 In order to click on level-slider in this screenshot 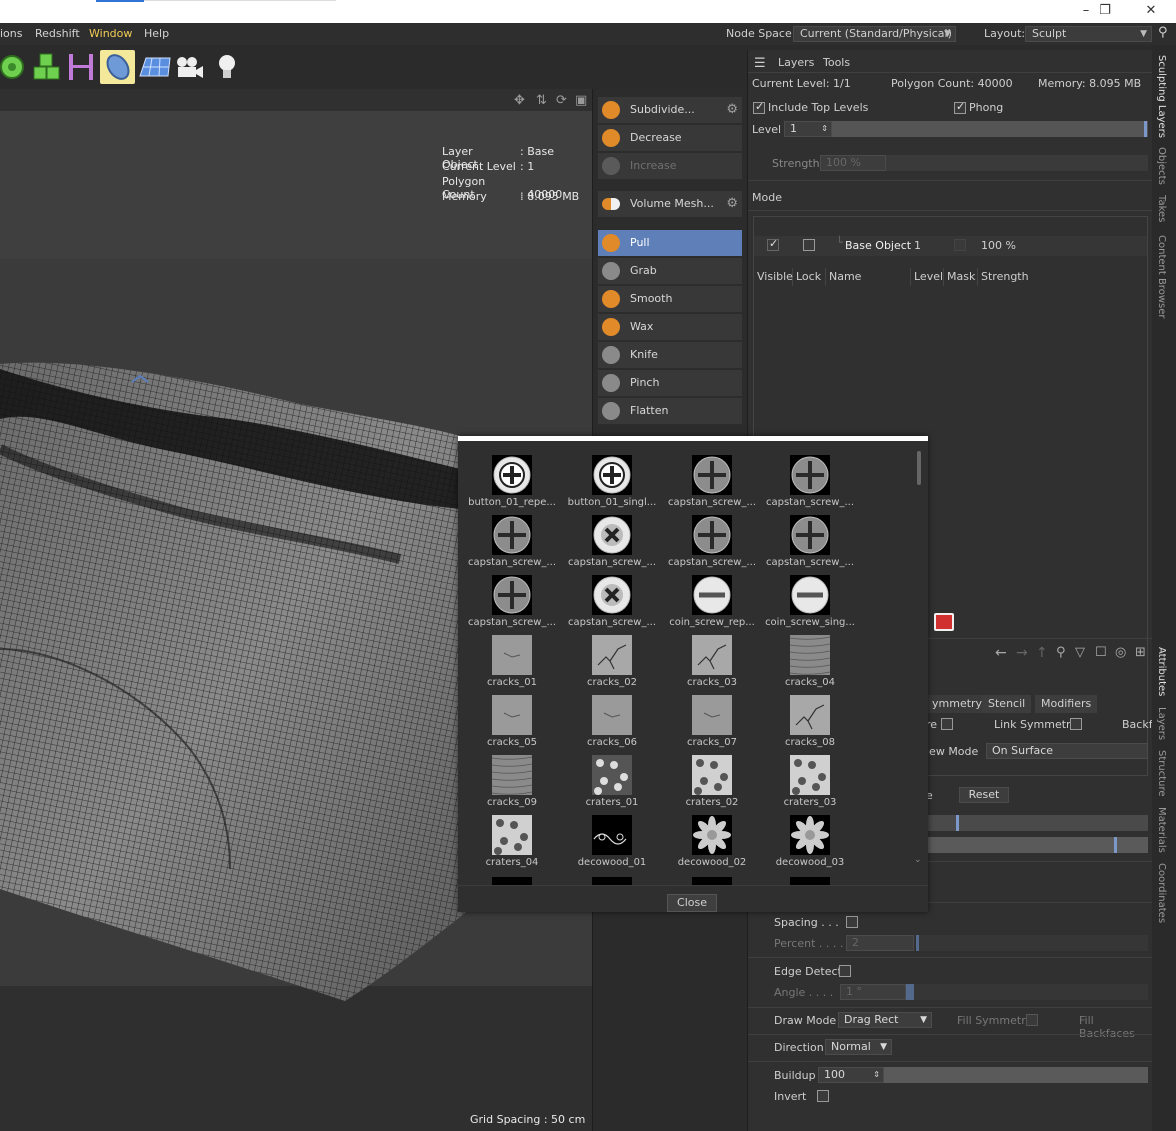, I will do `click(990, 129)`.